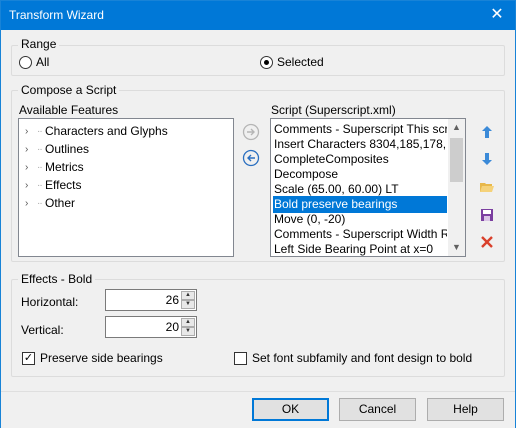 Image resolution: width=516 pixels, height=428 pixels. Describe the element at coordinates (43, 62) in the screenshot. I see `radio-all-label: All` at that location.